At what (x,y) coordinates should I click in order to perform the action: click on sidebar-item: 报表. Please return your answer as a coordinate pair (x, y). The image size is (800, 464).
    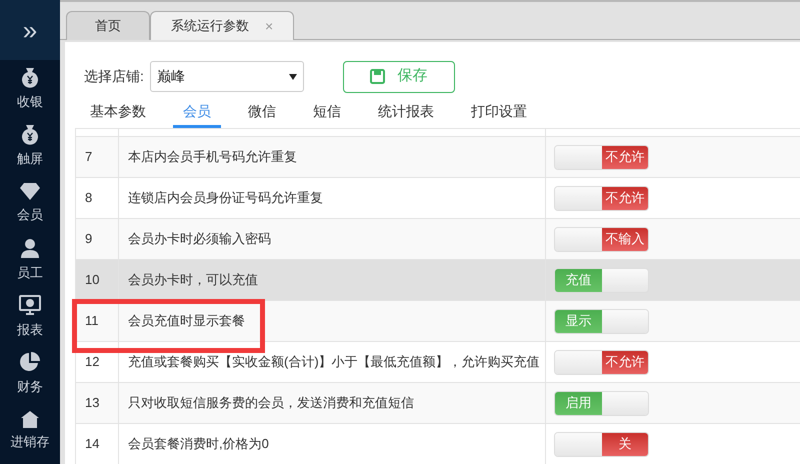
    Looking at the image, I should click on (30, 316).